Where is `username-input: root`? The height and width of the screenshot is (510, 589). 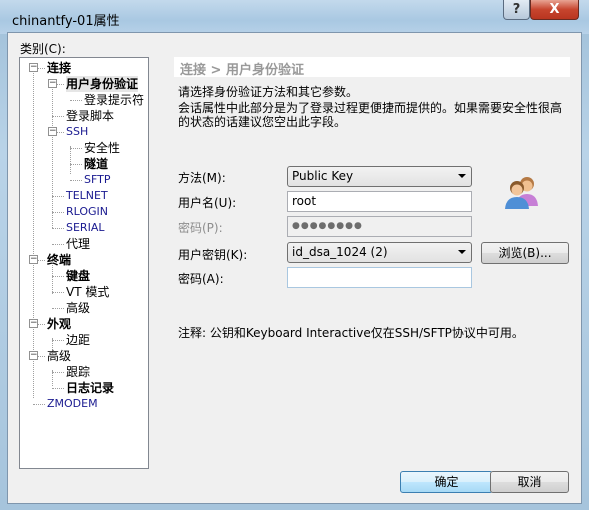 username-input: root is located at coordinates (379, 201).